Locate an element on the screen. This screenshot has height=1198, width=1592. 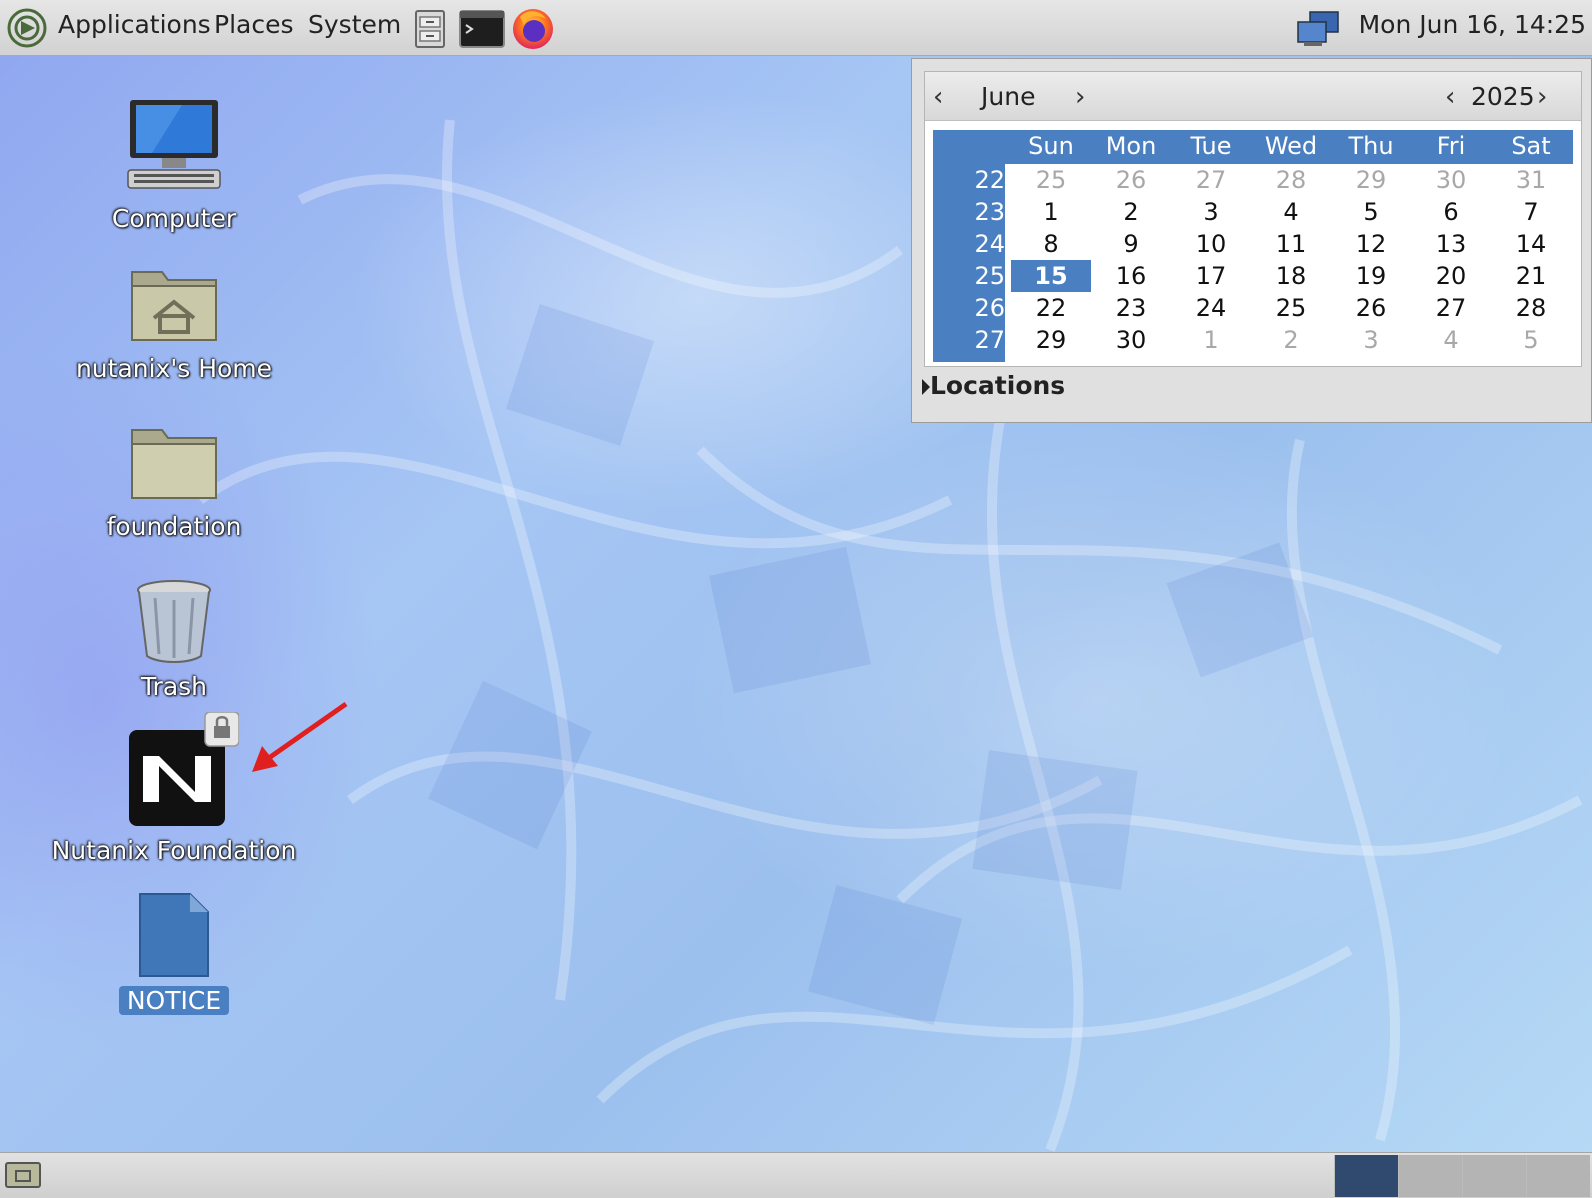
calendar-day: 14 is located at coordinates (1531, 244).